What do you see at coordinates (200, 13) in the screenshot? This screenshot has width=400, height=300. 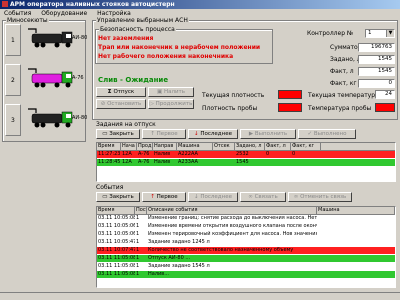 I see `menu-bar: События Оборудование Настройка` at bounding box center [200, 13].